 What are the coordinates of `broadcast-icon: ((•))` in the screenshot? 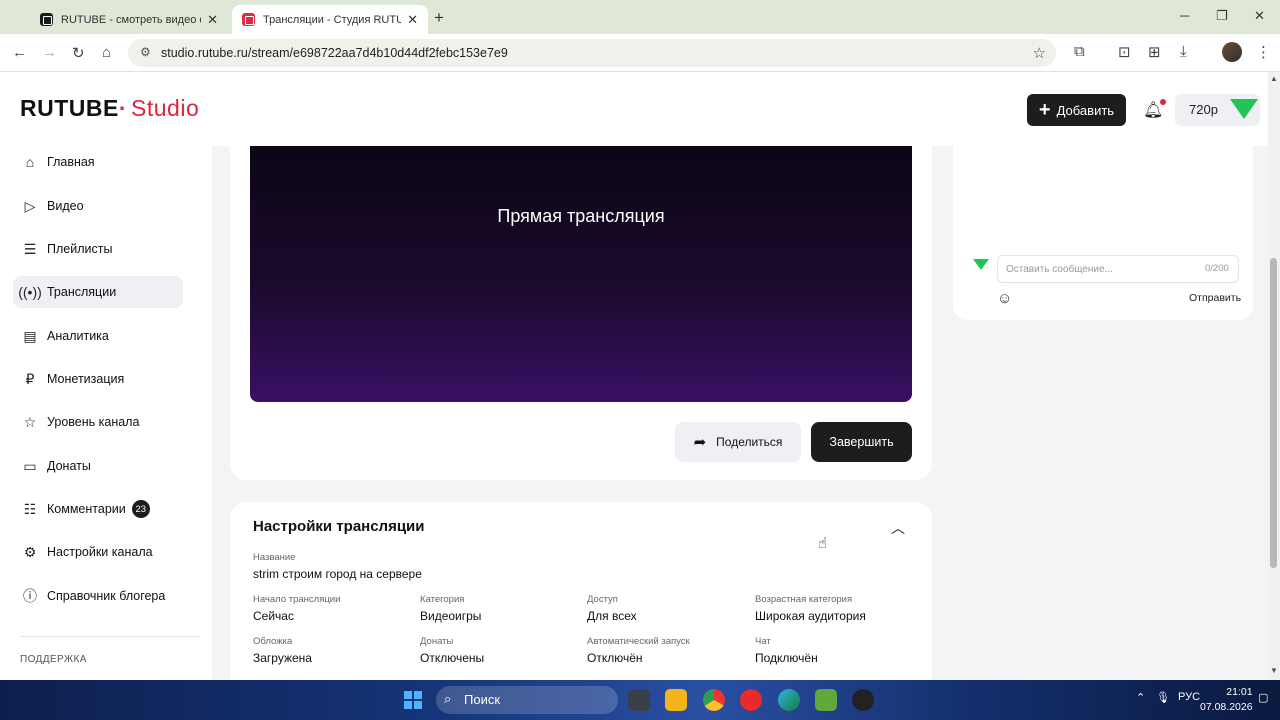 It's located at (30, 292).